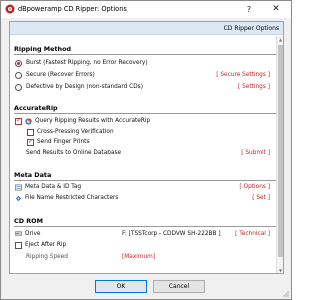  I want to click on eject-after-rip-label: Eject After Rip, so click(45, 245).